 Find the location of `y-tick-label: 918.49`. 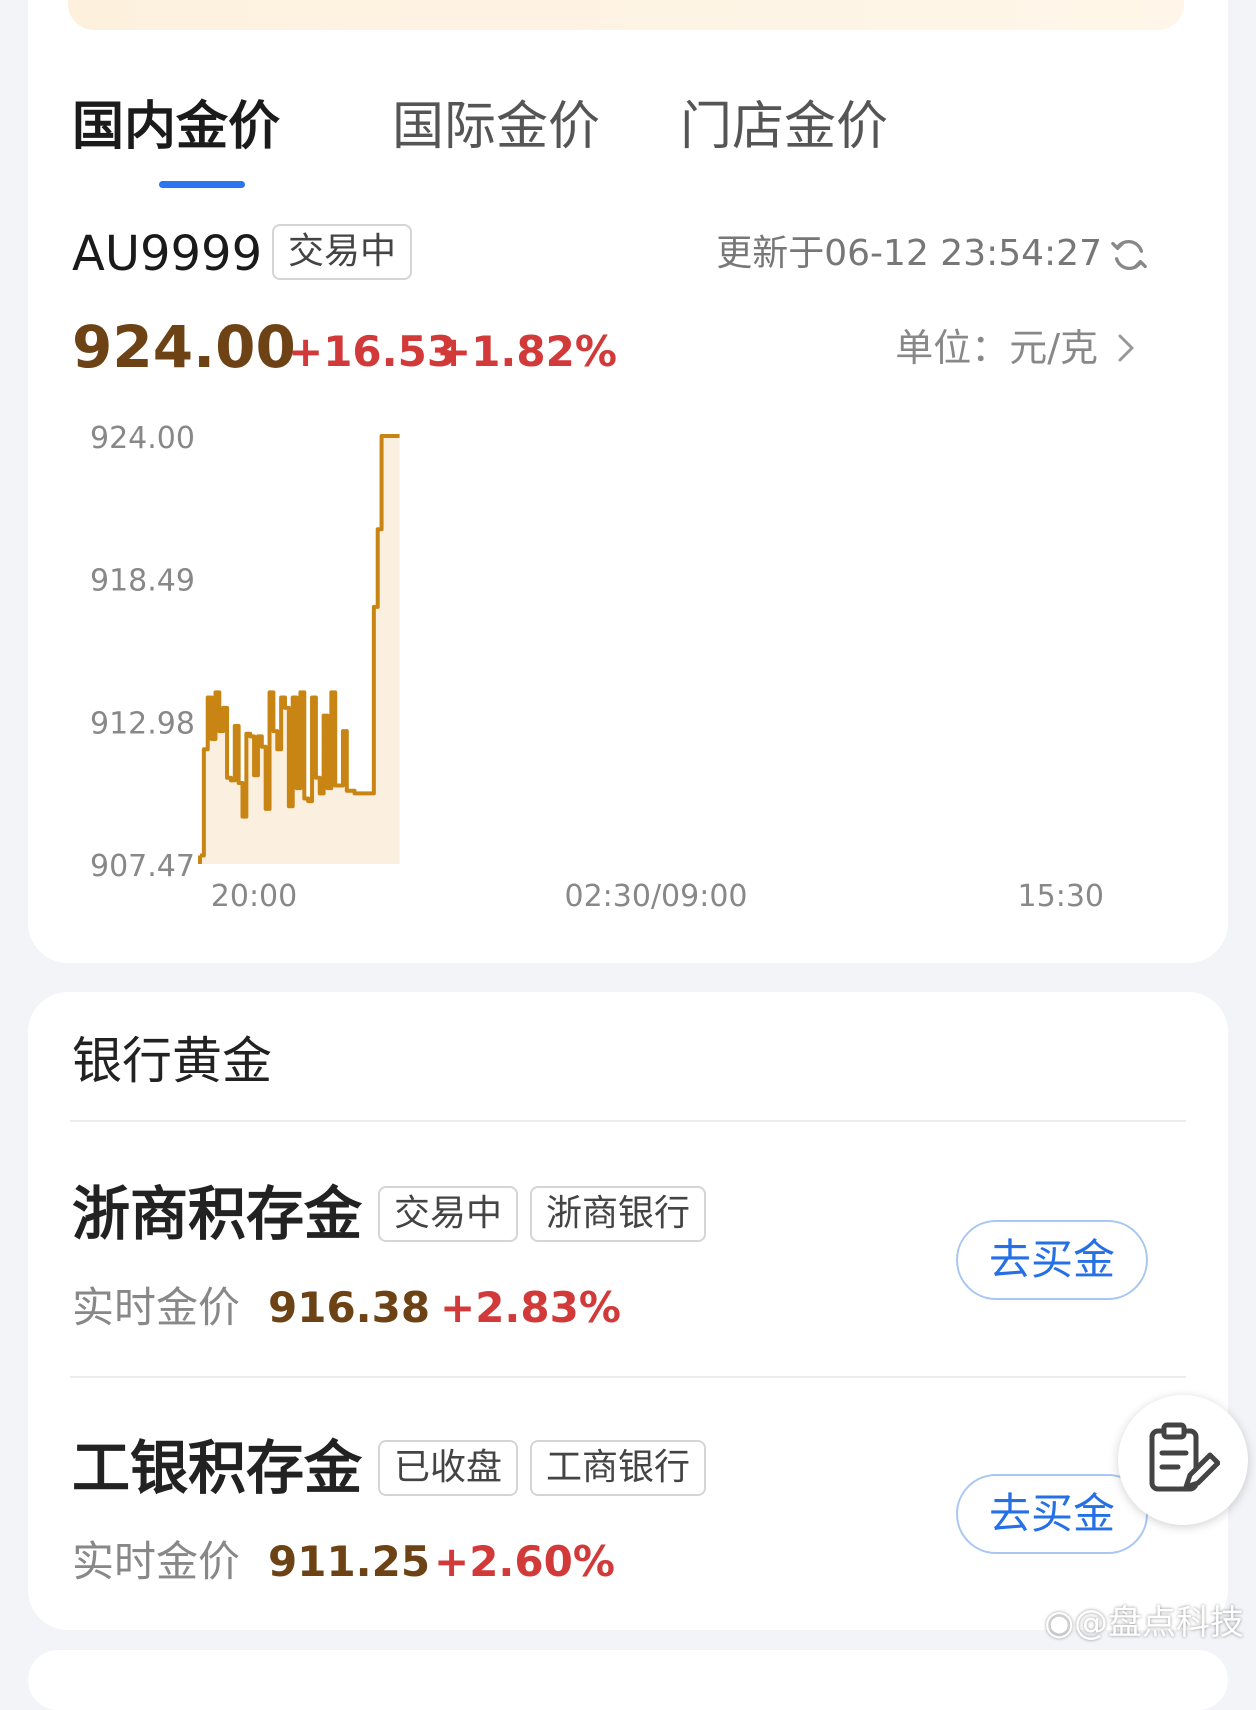

y-tick-label: 918.49 is located at coordinates (142, 581).